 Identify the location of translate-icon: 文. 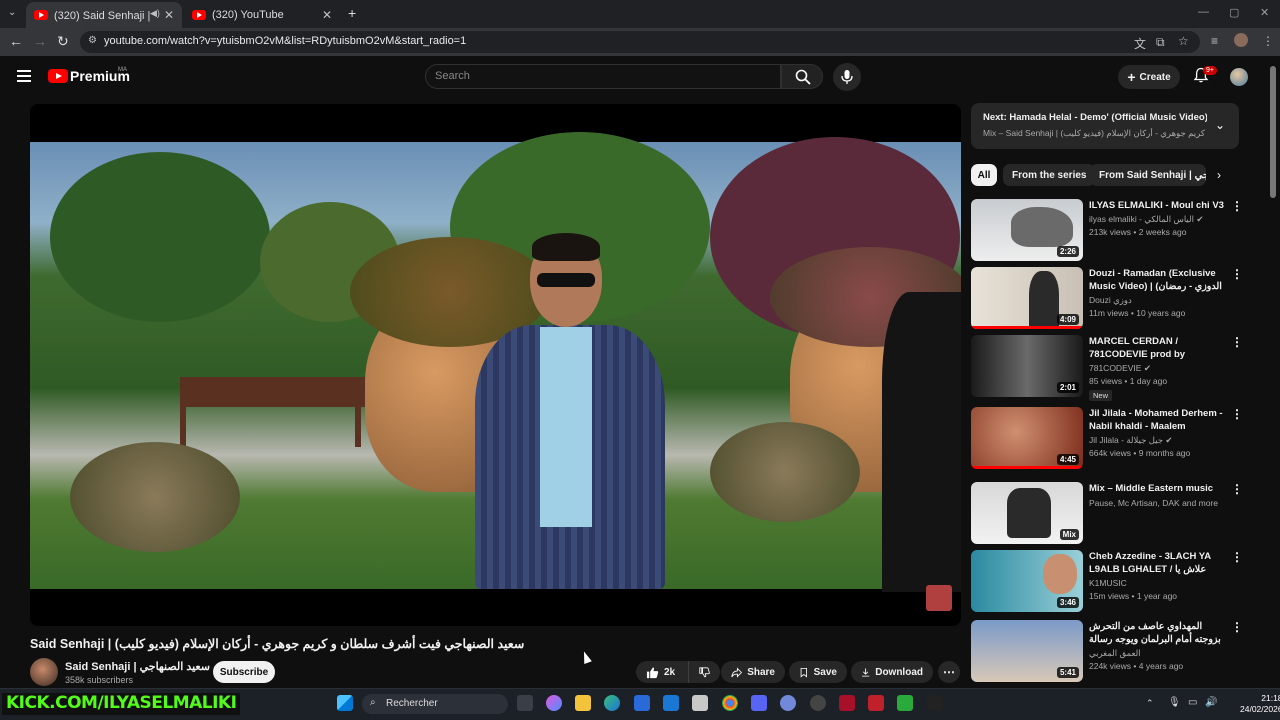
(1140, 43).